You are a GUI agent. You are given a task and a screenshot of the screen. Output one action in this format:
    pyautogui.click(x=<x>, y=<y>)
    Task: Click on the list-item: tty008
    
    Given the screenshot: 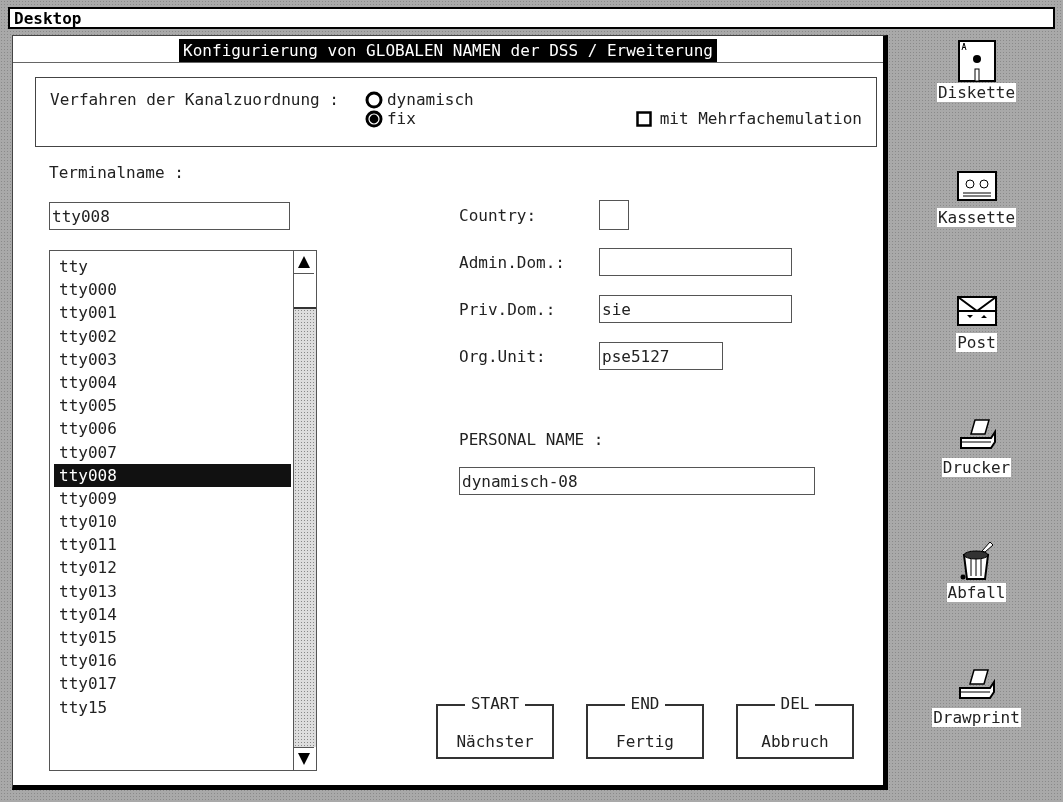 What is the action you would take?
    pyautogui.click(x=172, y=475)
    